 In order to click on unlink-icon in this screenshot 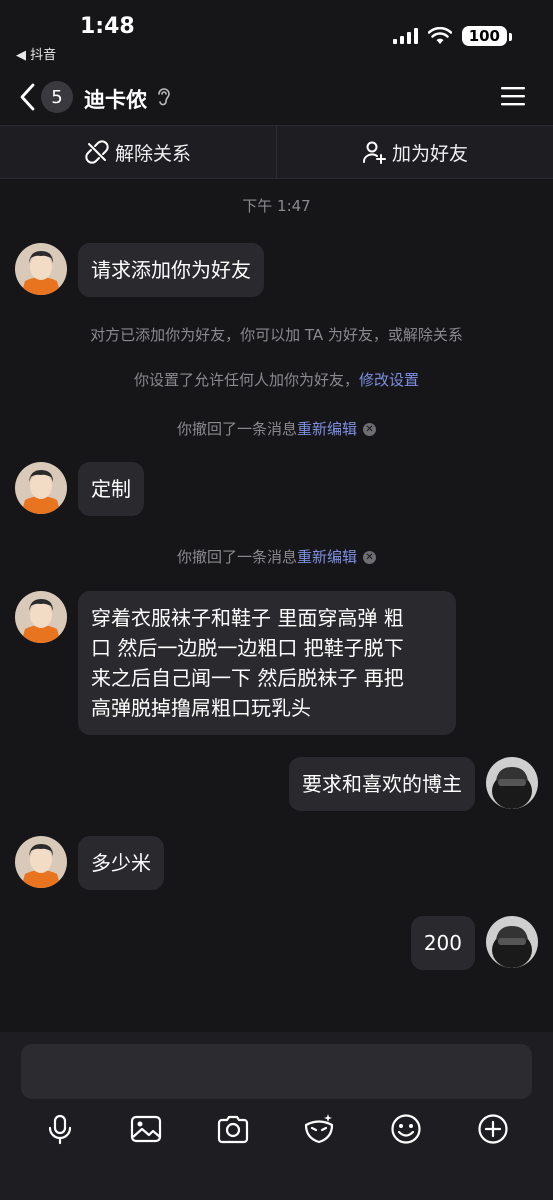, I will do `click(97, 152)`.